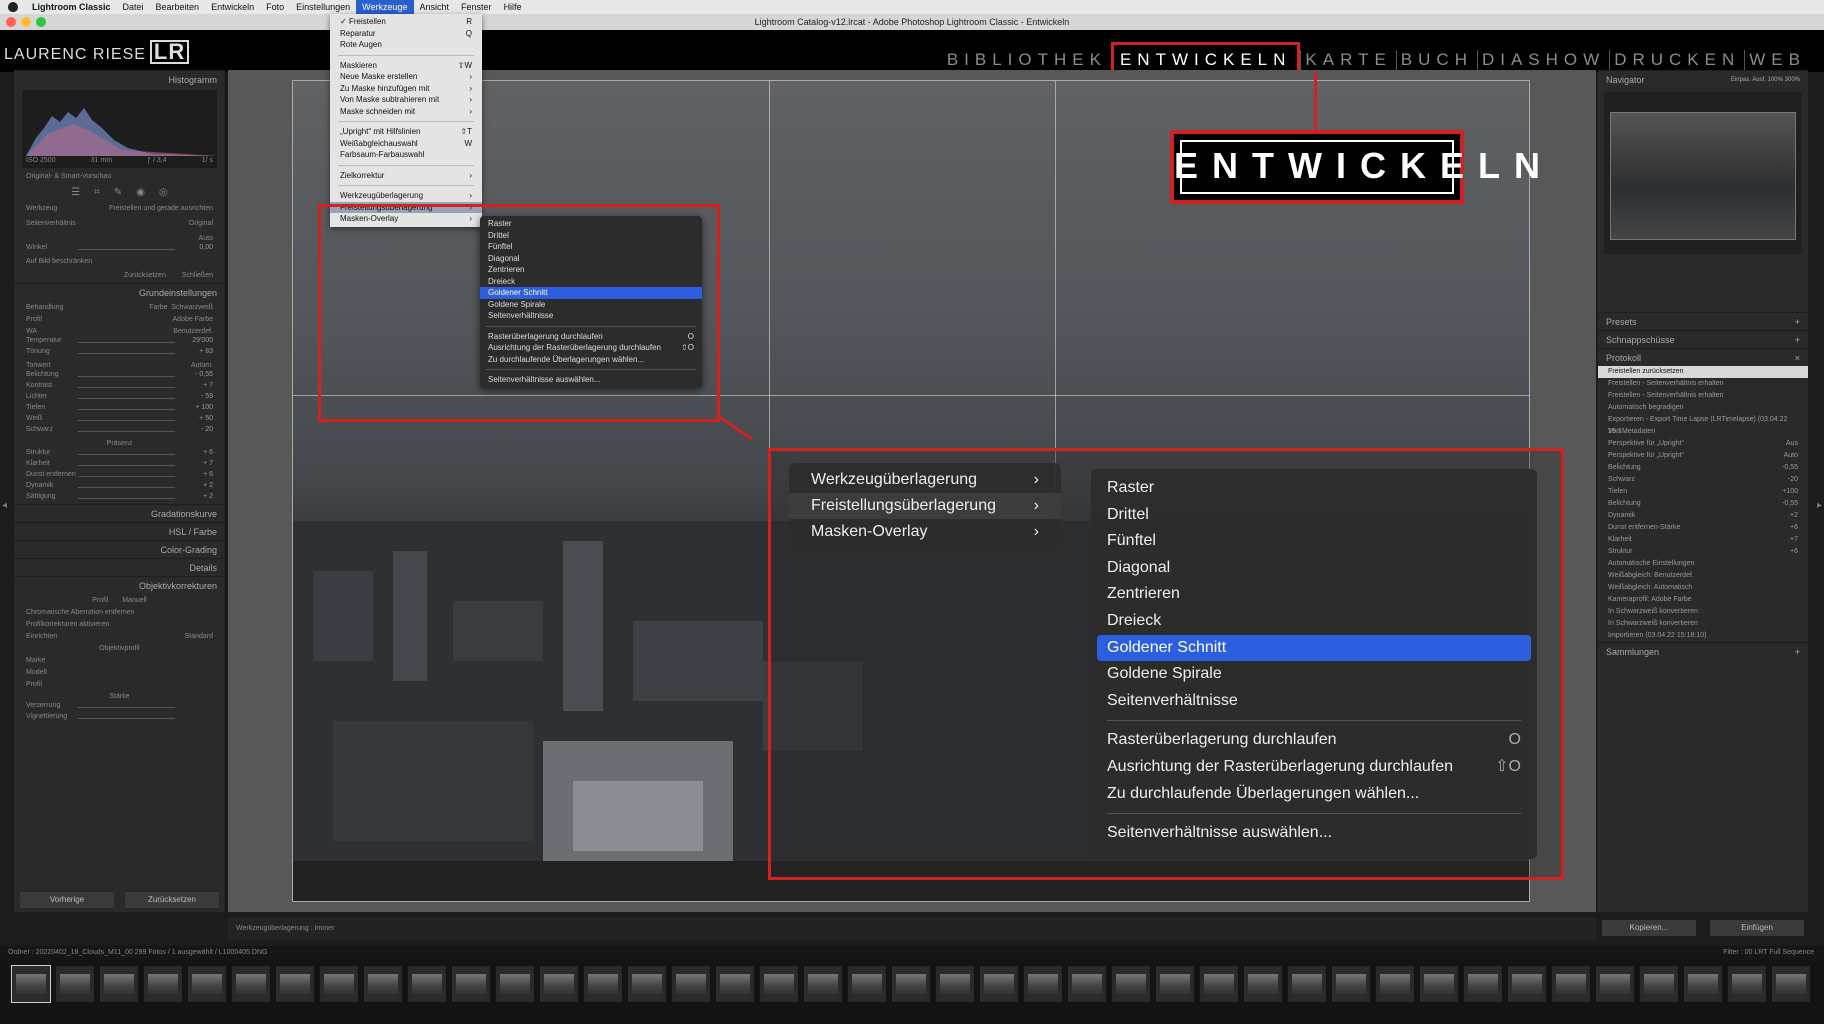  What do you see at coordinates (119, 249) in the screenshot?
I see `angle-slider: Winkel 0,00` at bounding box center [119, 249].